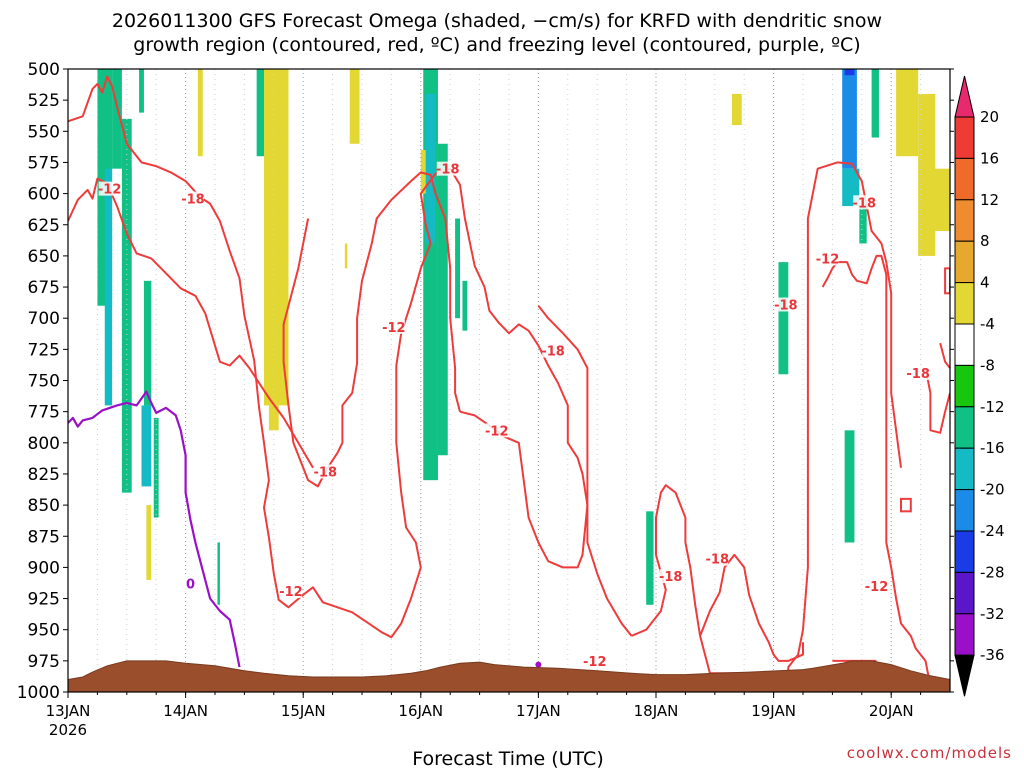 This screenshot has height=768, width=1024. Describe the element at coordinates (992, 407) in the screenshot. I see `colorbar-label-7: -12` at that location.